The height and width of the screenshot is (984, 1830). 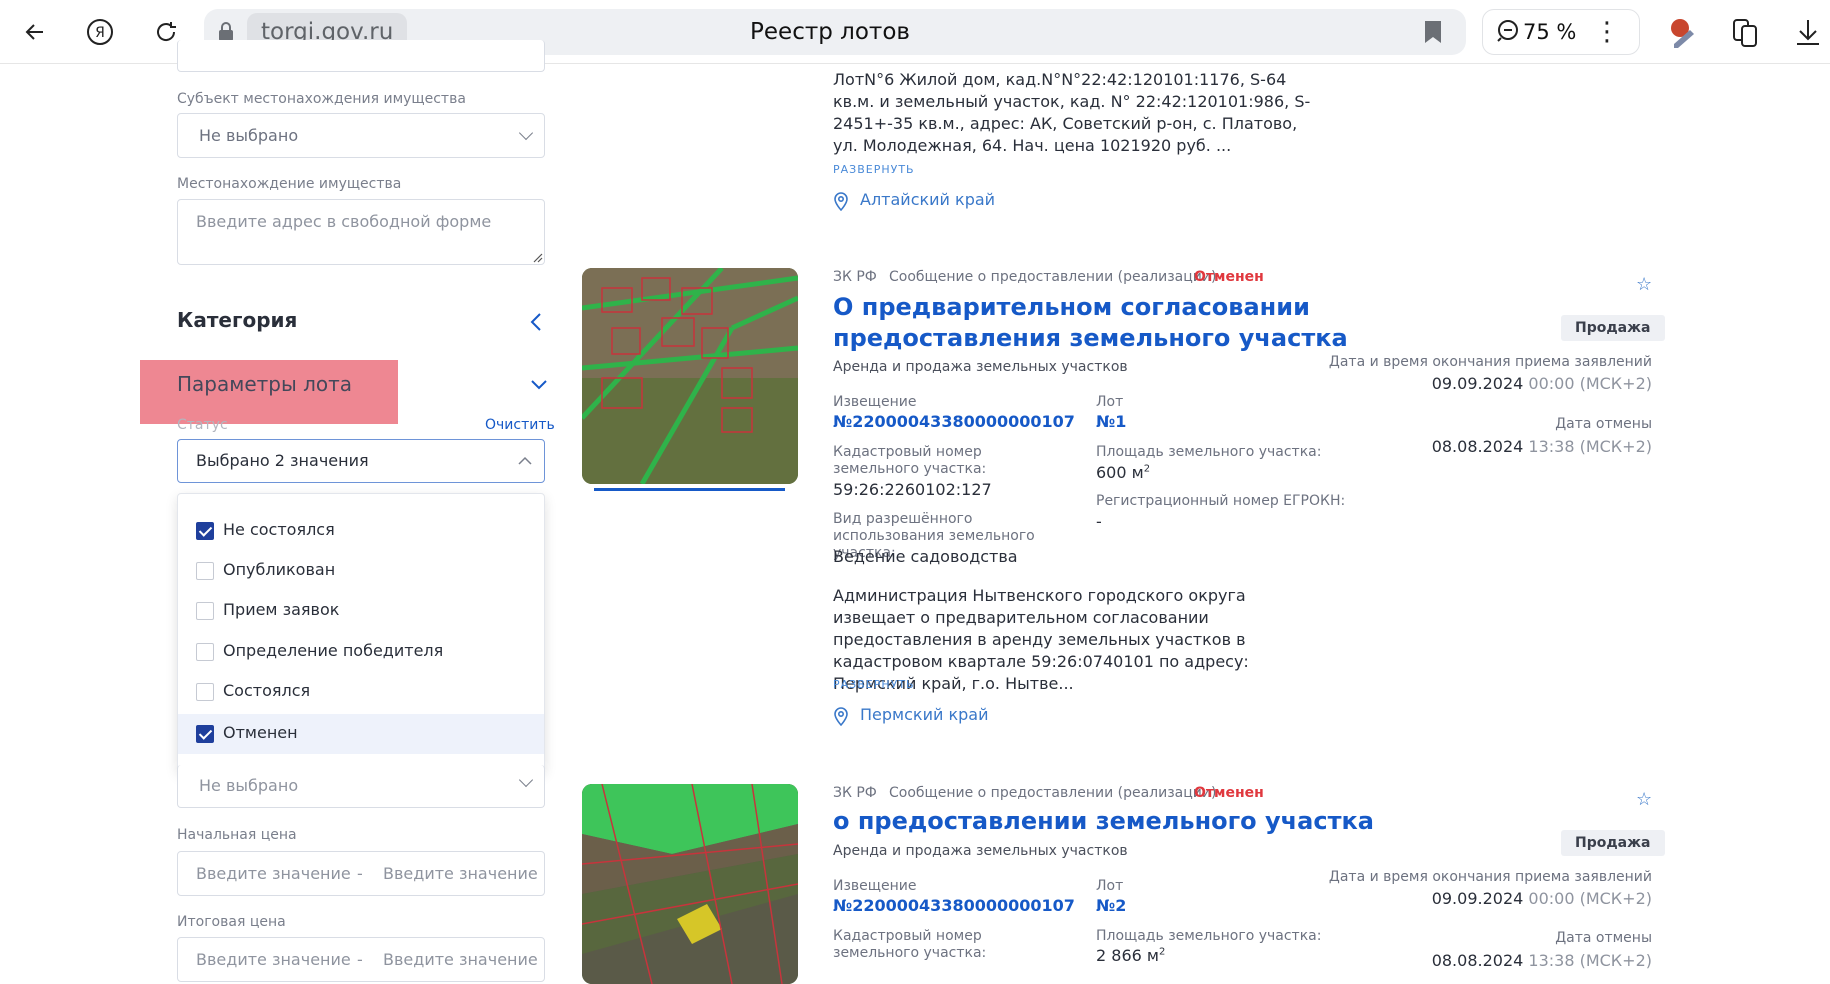 What do you see at coordinates (273, 959) in the screenshot?
I see `final-price-from: Введите значение` at bounding box center [273, 959].